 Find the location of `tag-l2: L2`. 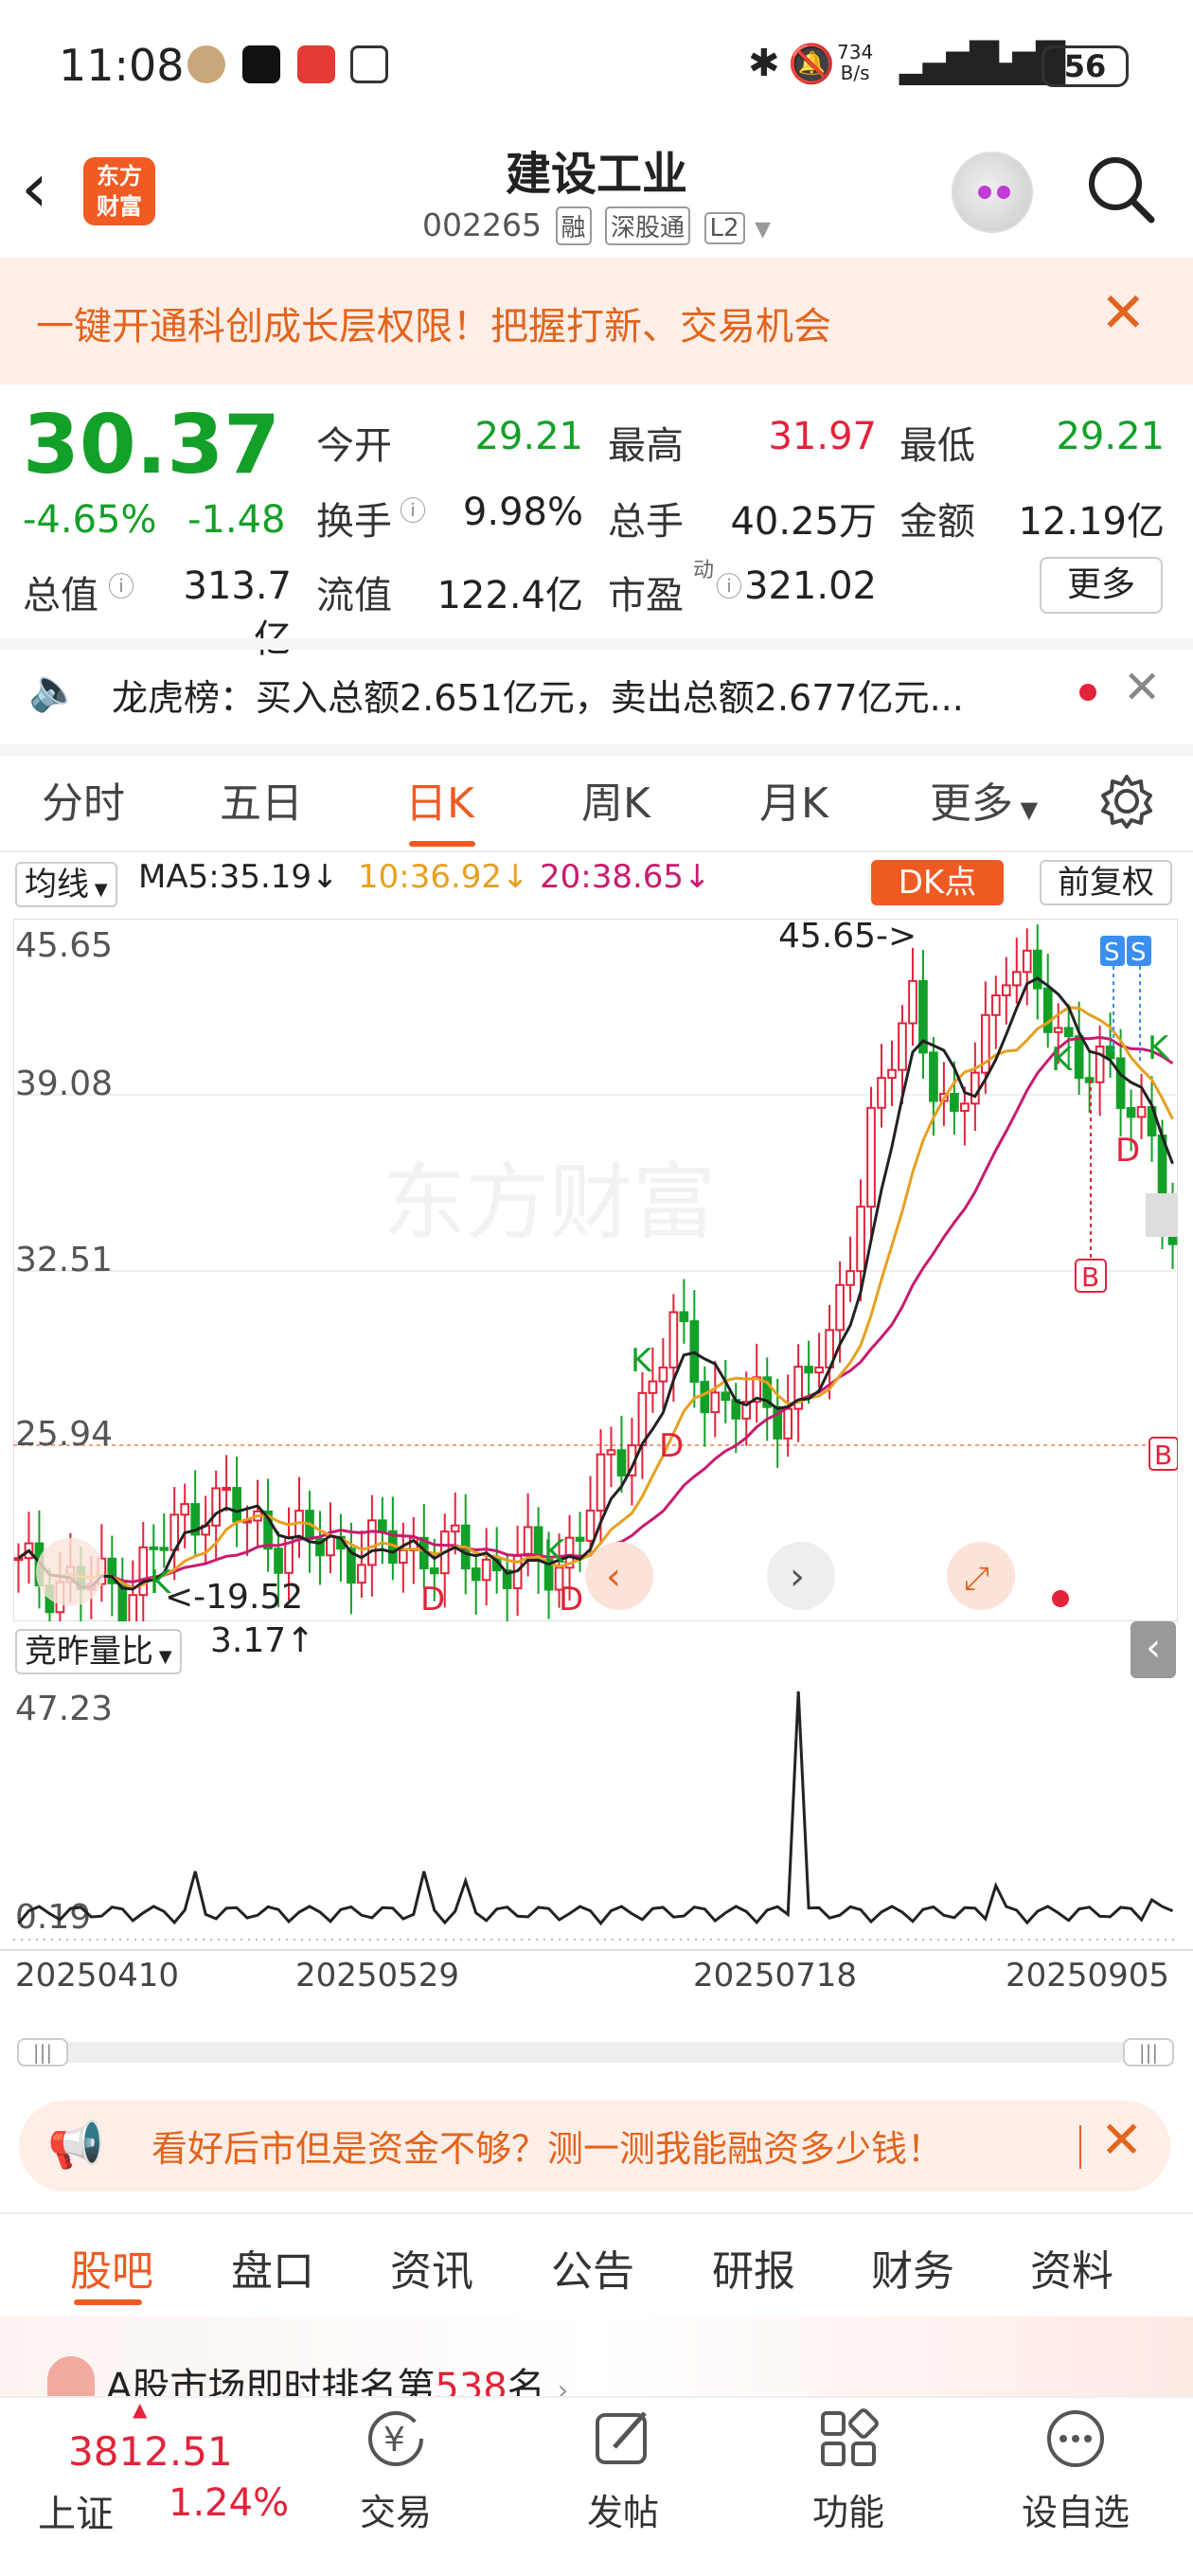

tag-l2: L2 is located at coordinates (724, 228).